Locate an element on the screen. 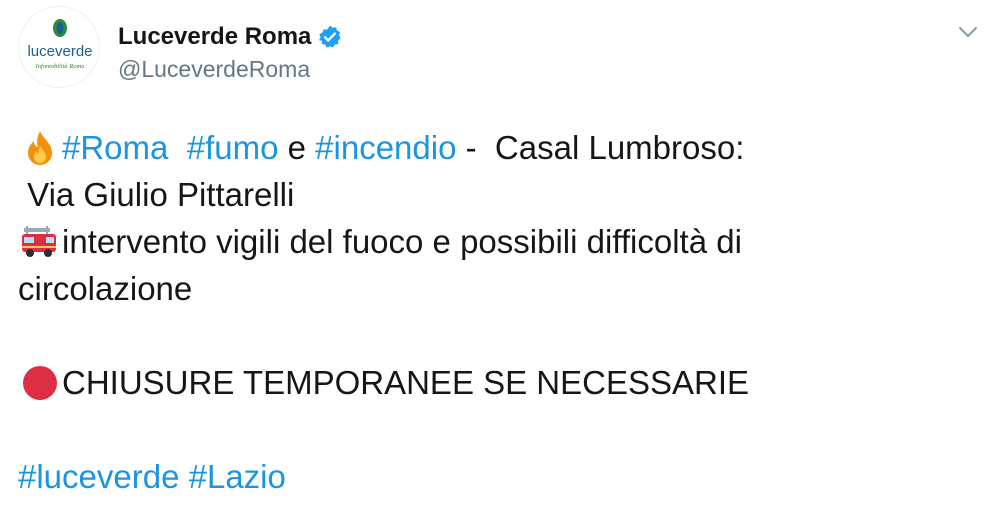 The width and height of the screenshot is (1000, 521). verified-badge-icon is located at coordinates (330, 37).